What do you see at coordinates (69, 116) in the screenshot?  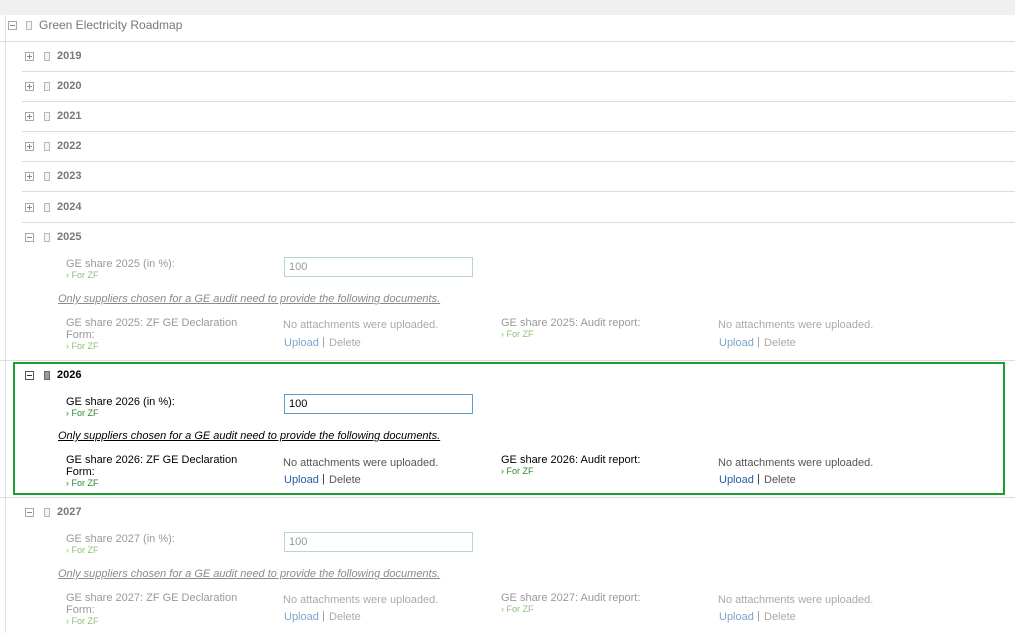 I see `year-label: 2021` at bounding box center [69, 116].